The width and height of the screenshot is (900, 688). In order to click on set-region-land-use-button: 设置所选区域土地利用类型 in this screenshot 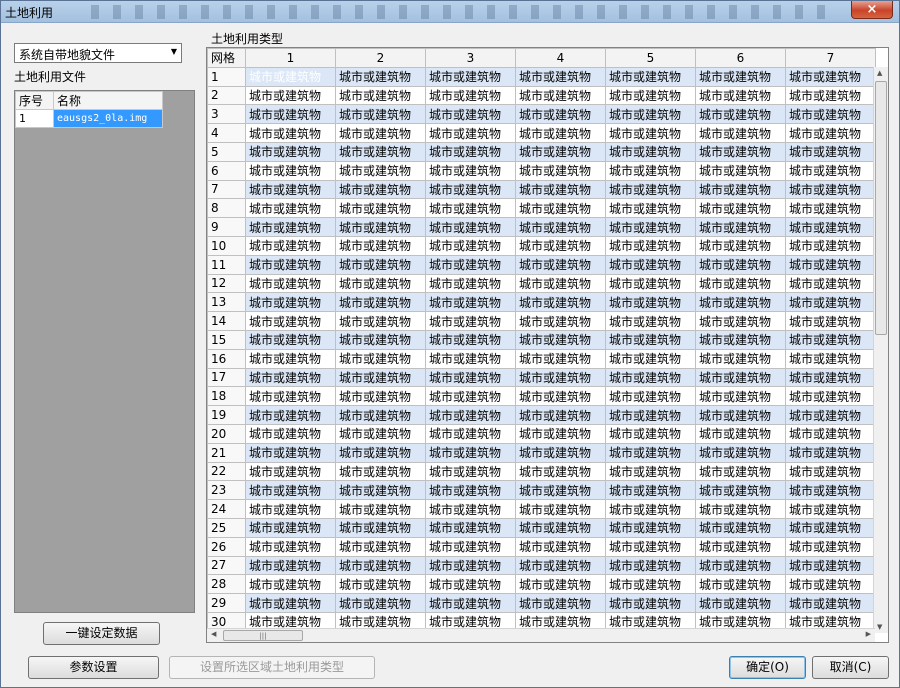, I will do `click(272, 667)`.